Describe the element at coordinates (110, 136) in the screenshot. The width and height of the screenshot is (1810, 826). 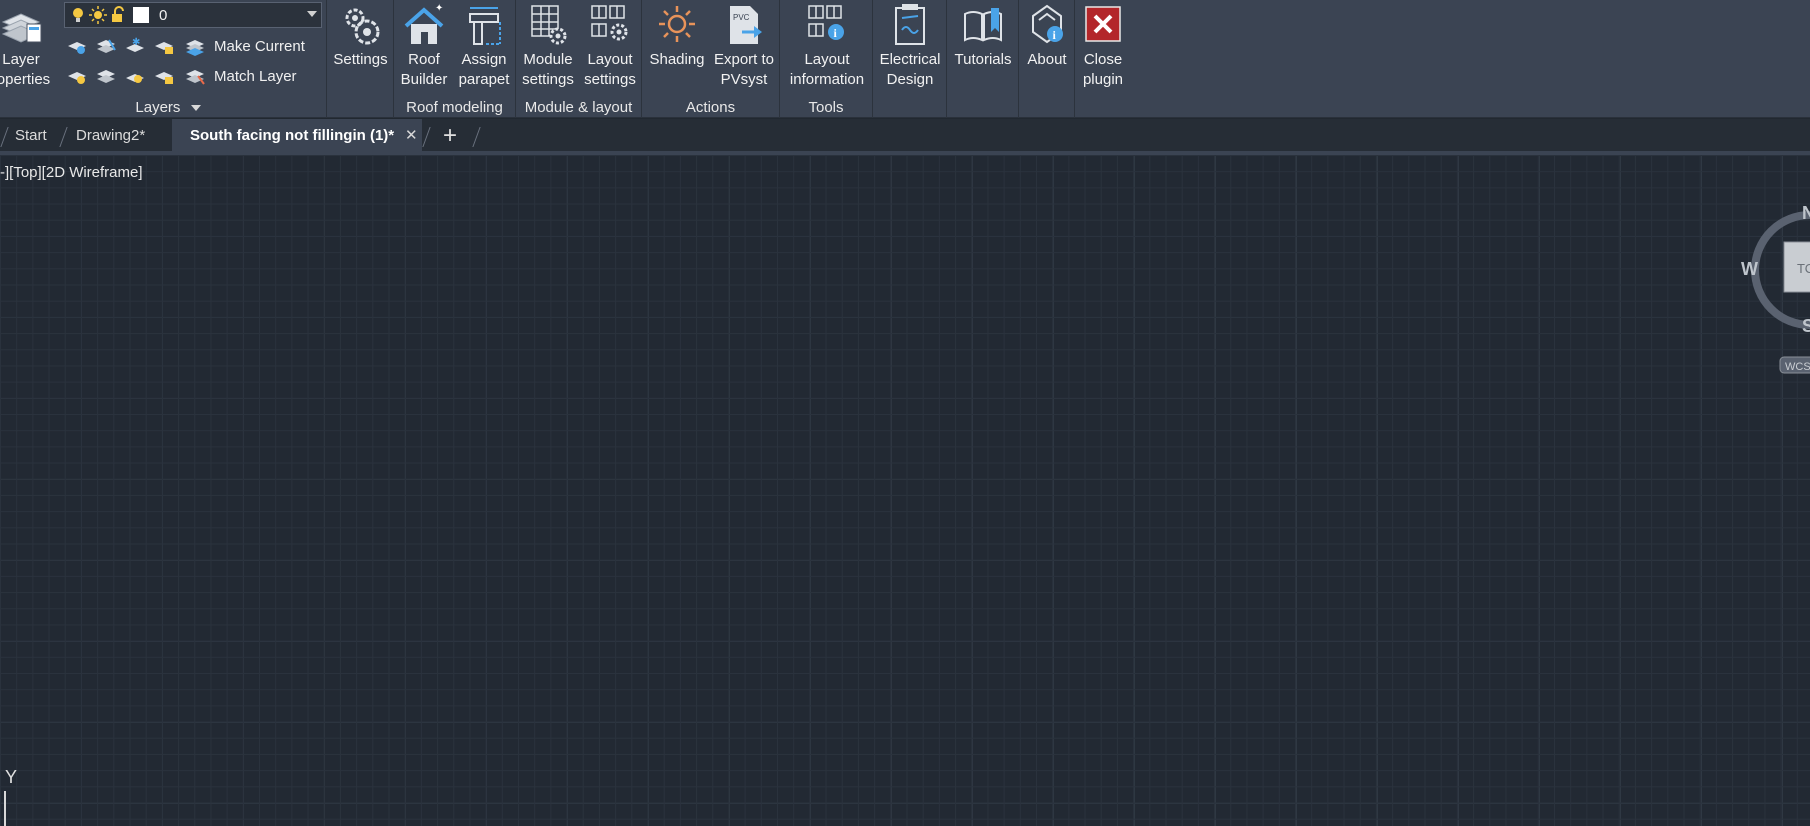
I see `tab-drawing2: Drawing2*` at that location.